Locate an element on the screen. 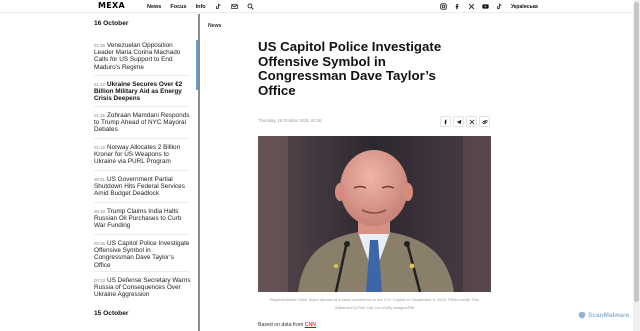 The height and width of the screenshot is (331, 640). instagram-icon is located at coordinates (443, 6).